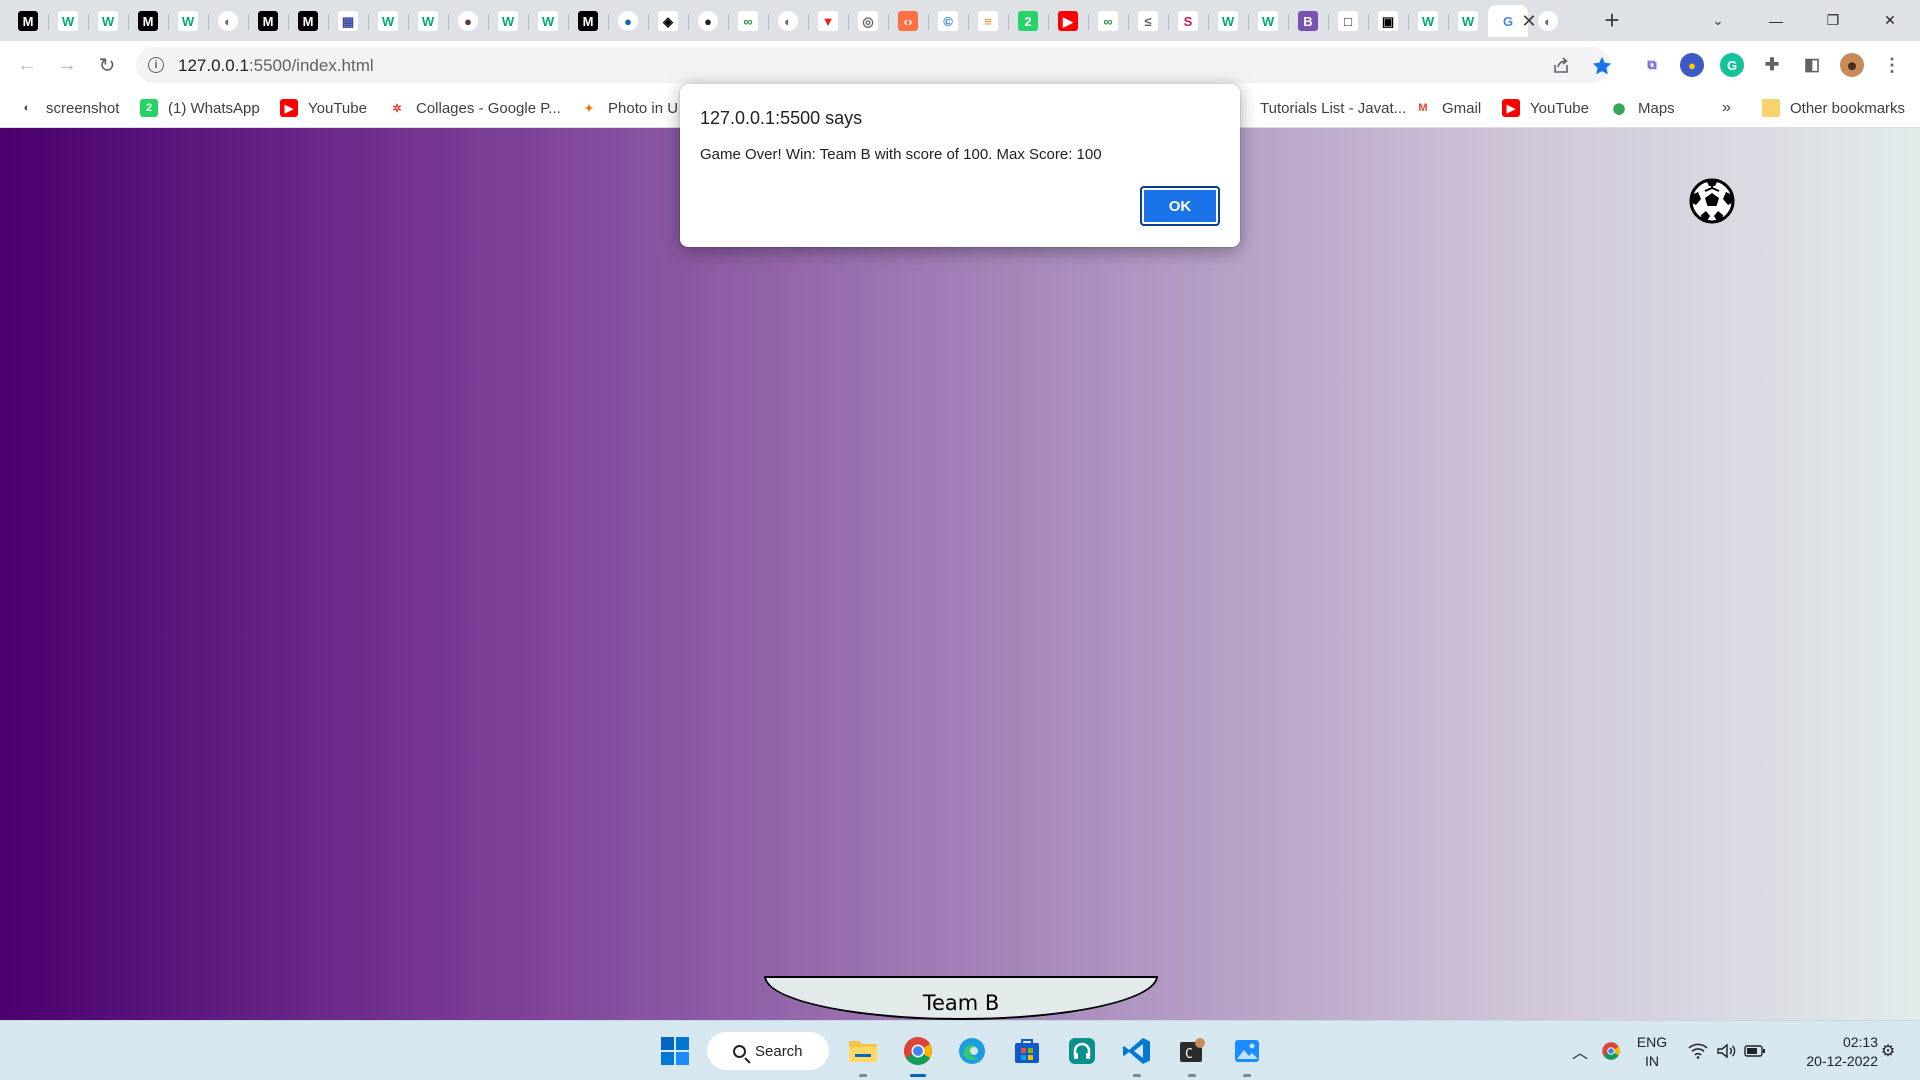 This screenshot has width=1920, height=1080. Describe the element at coordinates (1068, 21) in the screenshot. I see `tab: ▶` at that location.